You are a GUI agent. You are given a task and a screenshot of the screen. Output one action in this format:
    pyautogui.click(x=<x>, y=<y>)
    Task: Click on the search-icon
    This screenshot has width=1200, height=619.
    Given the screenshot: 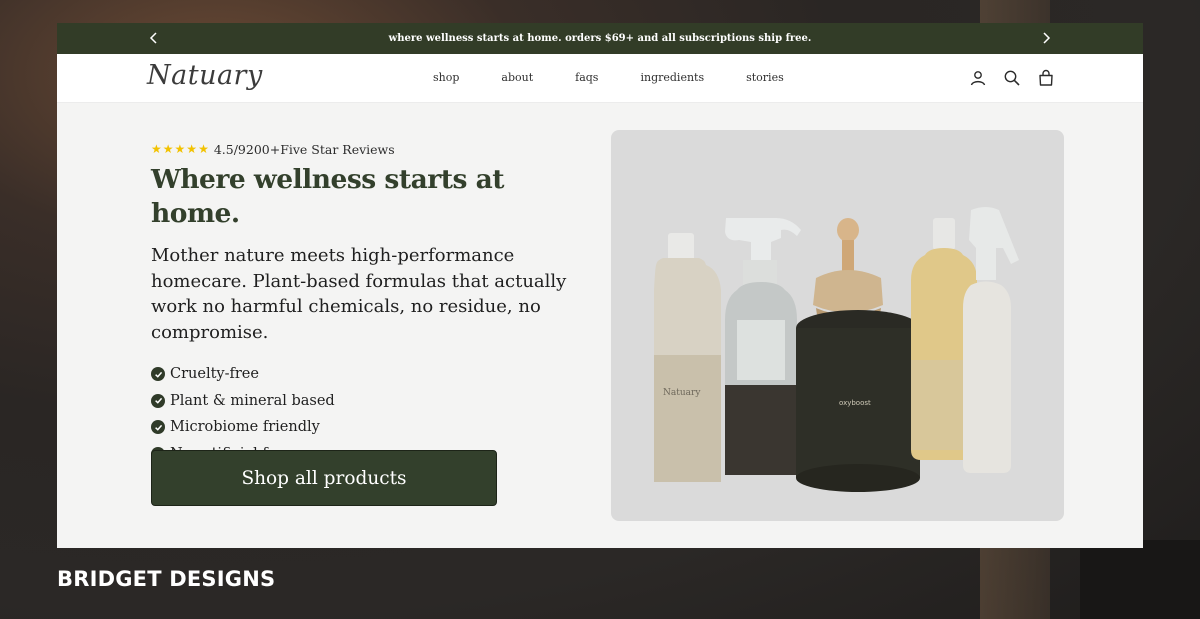 What is the action you would take?
    pyautogui.click(x=1012, y=78)
    